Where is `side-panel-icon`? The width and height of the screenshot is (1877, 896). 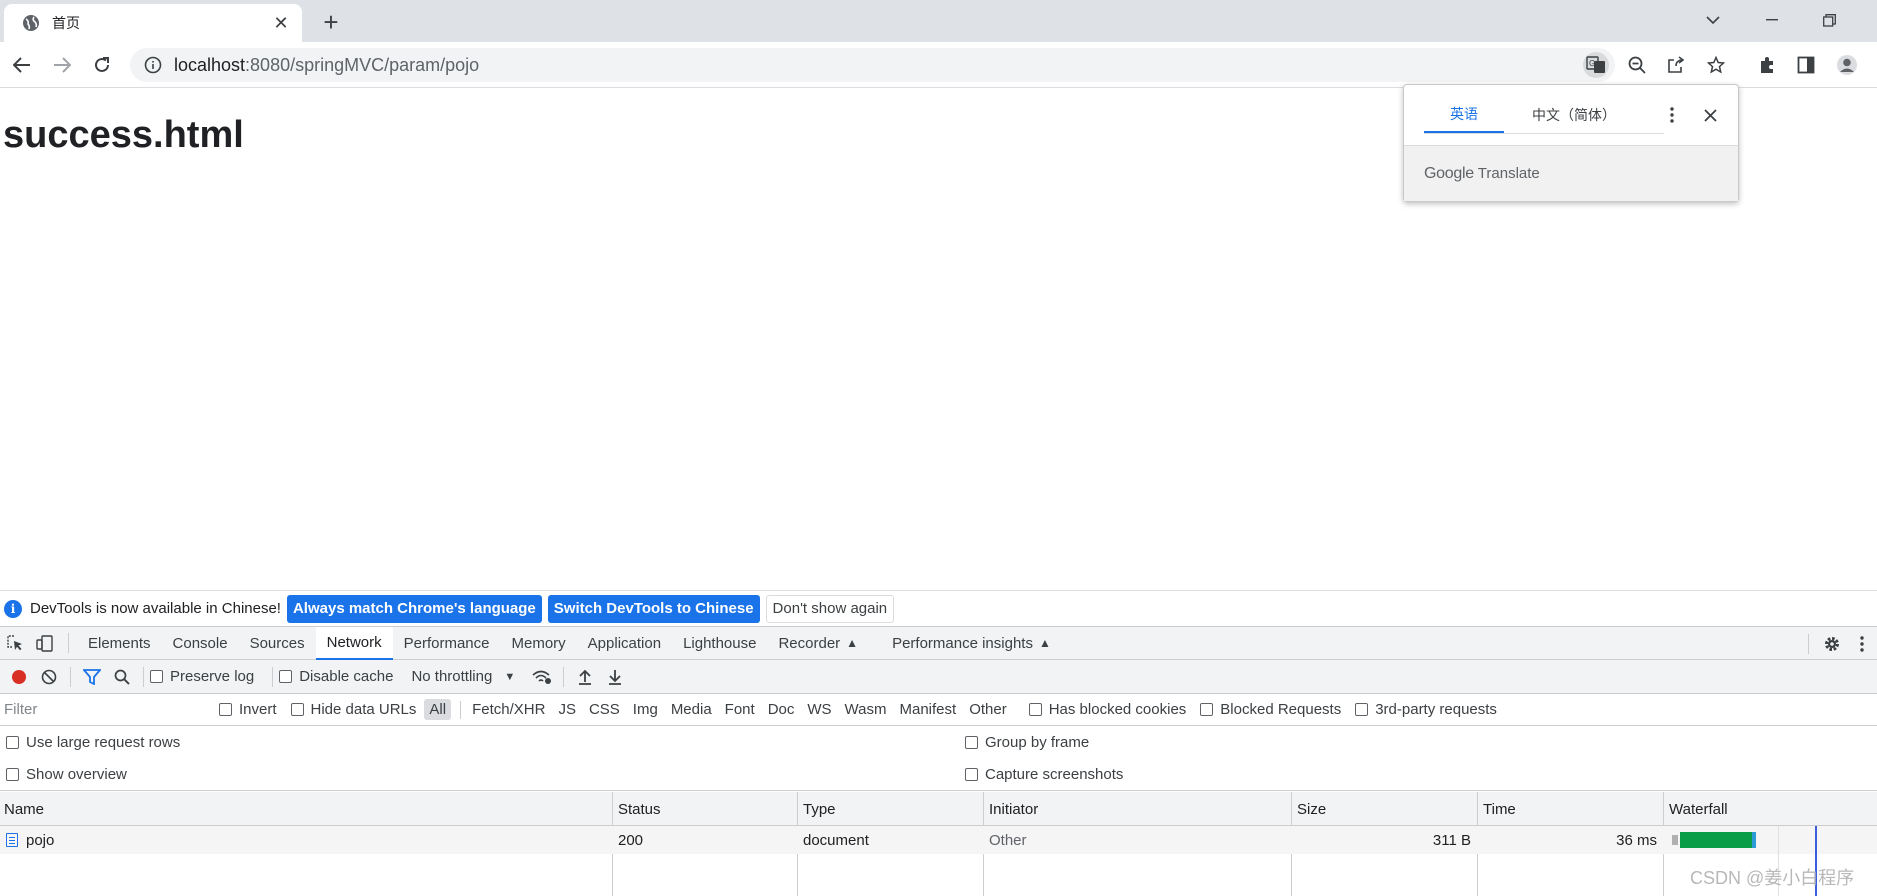
side-panel-icon is located at coordinates (1806, 65).